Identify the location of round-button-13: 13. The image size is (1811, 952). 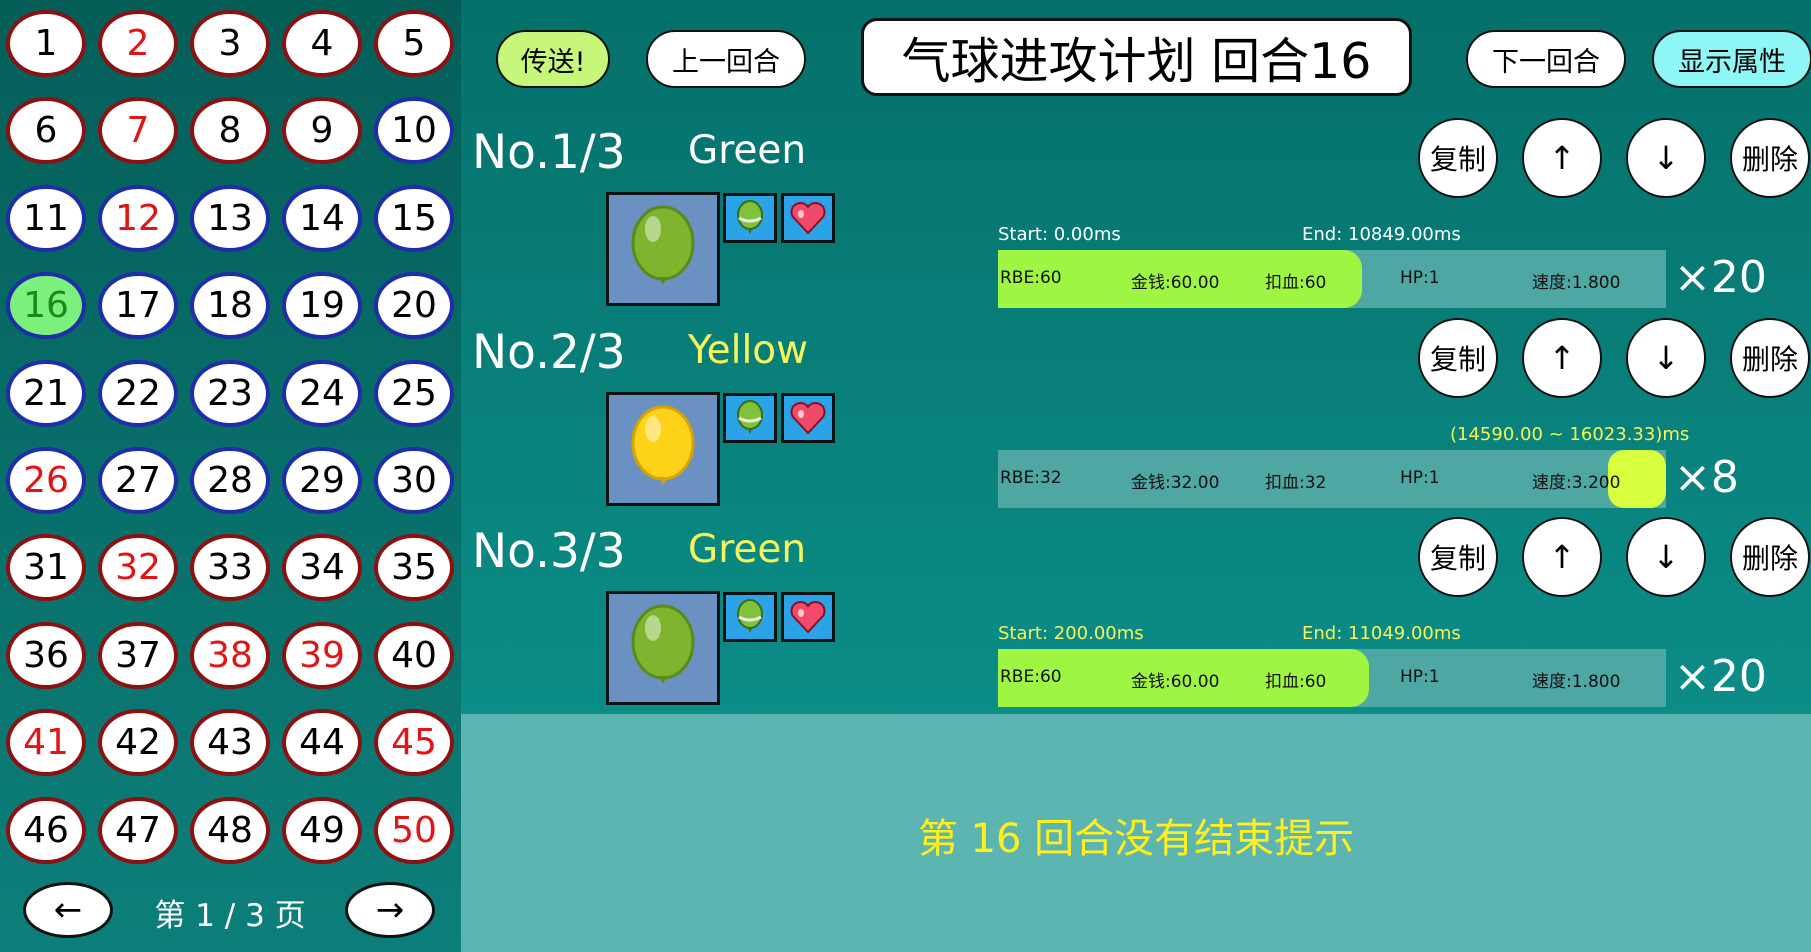
(230, 218).